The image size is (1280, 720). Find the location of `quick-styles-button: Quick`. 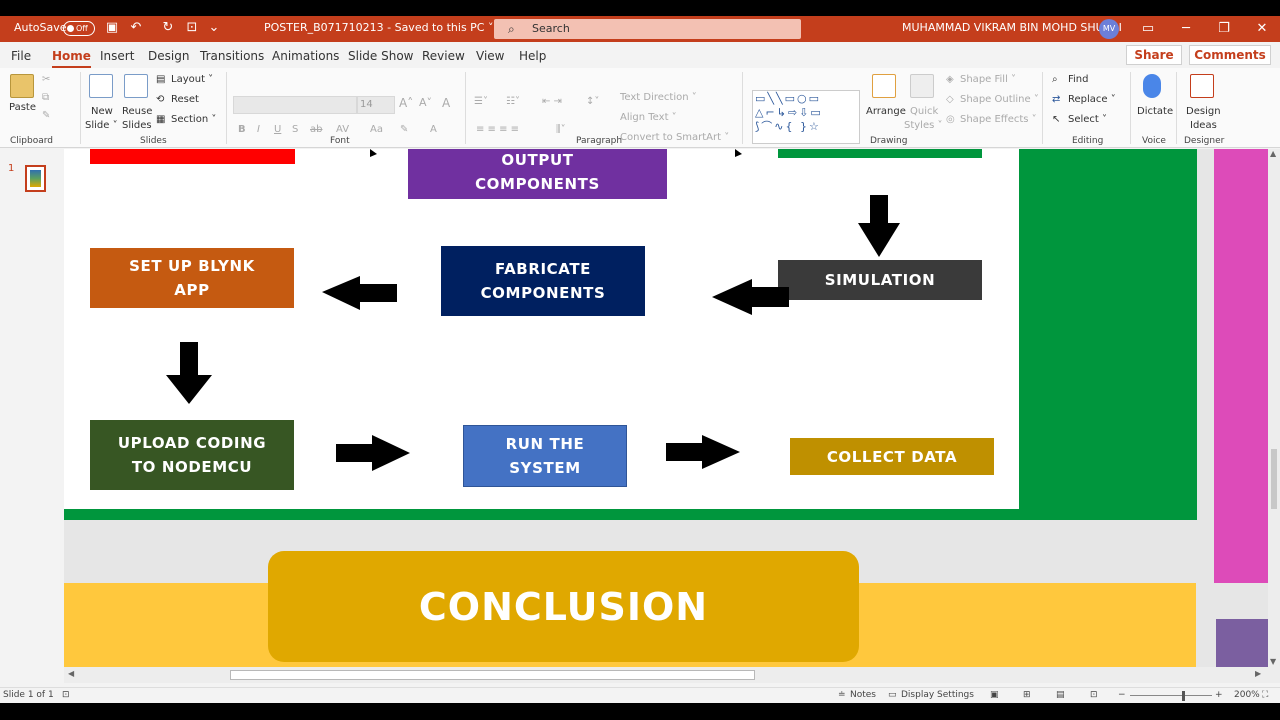

quick-styles-button: Quick is located at coordinates (924, 111).